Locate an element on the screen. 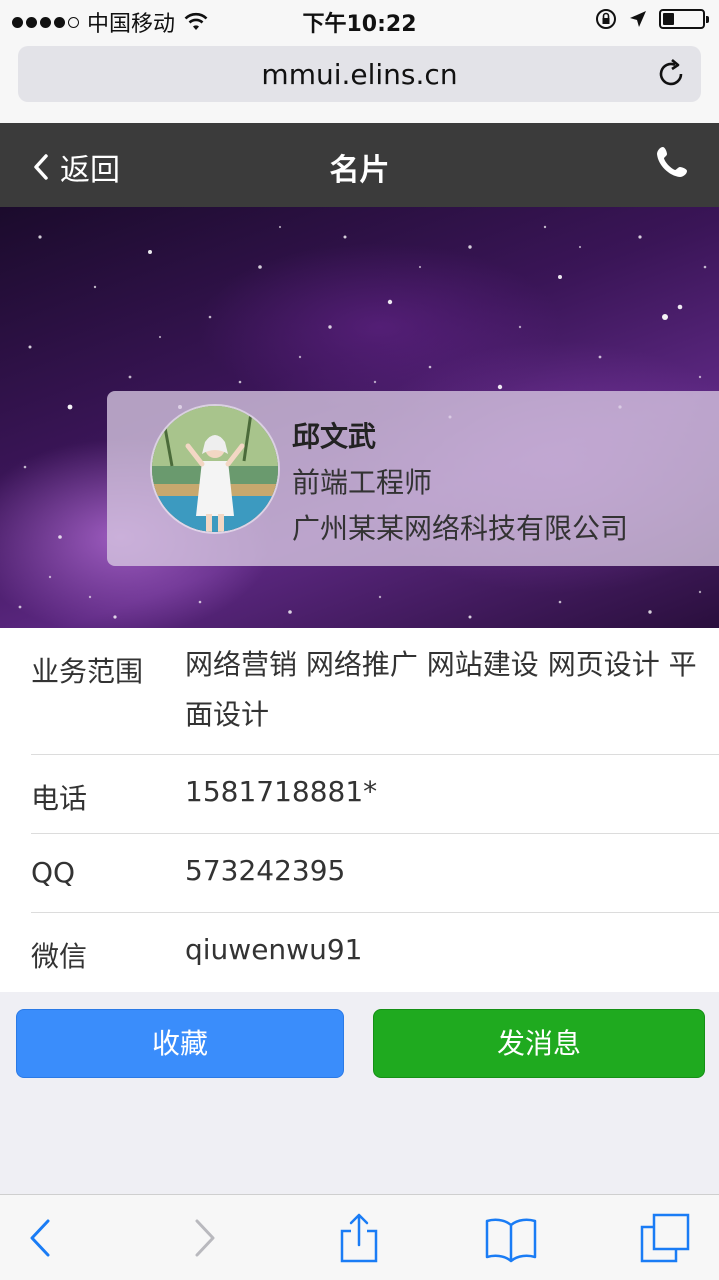  info-value: 1581718881* is located at coordinates (444, 792).